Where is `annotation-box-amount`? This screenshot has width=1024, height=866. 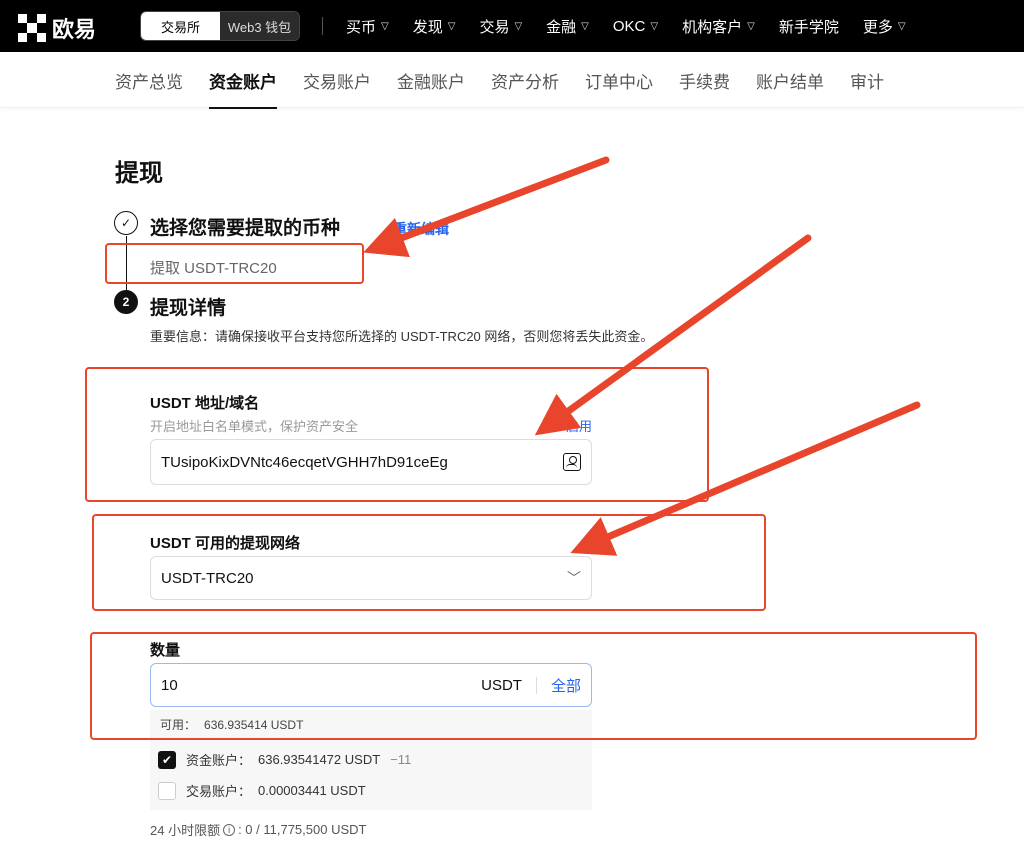
annotation-box-amount is located at coordinates (533, 686).